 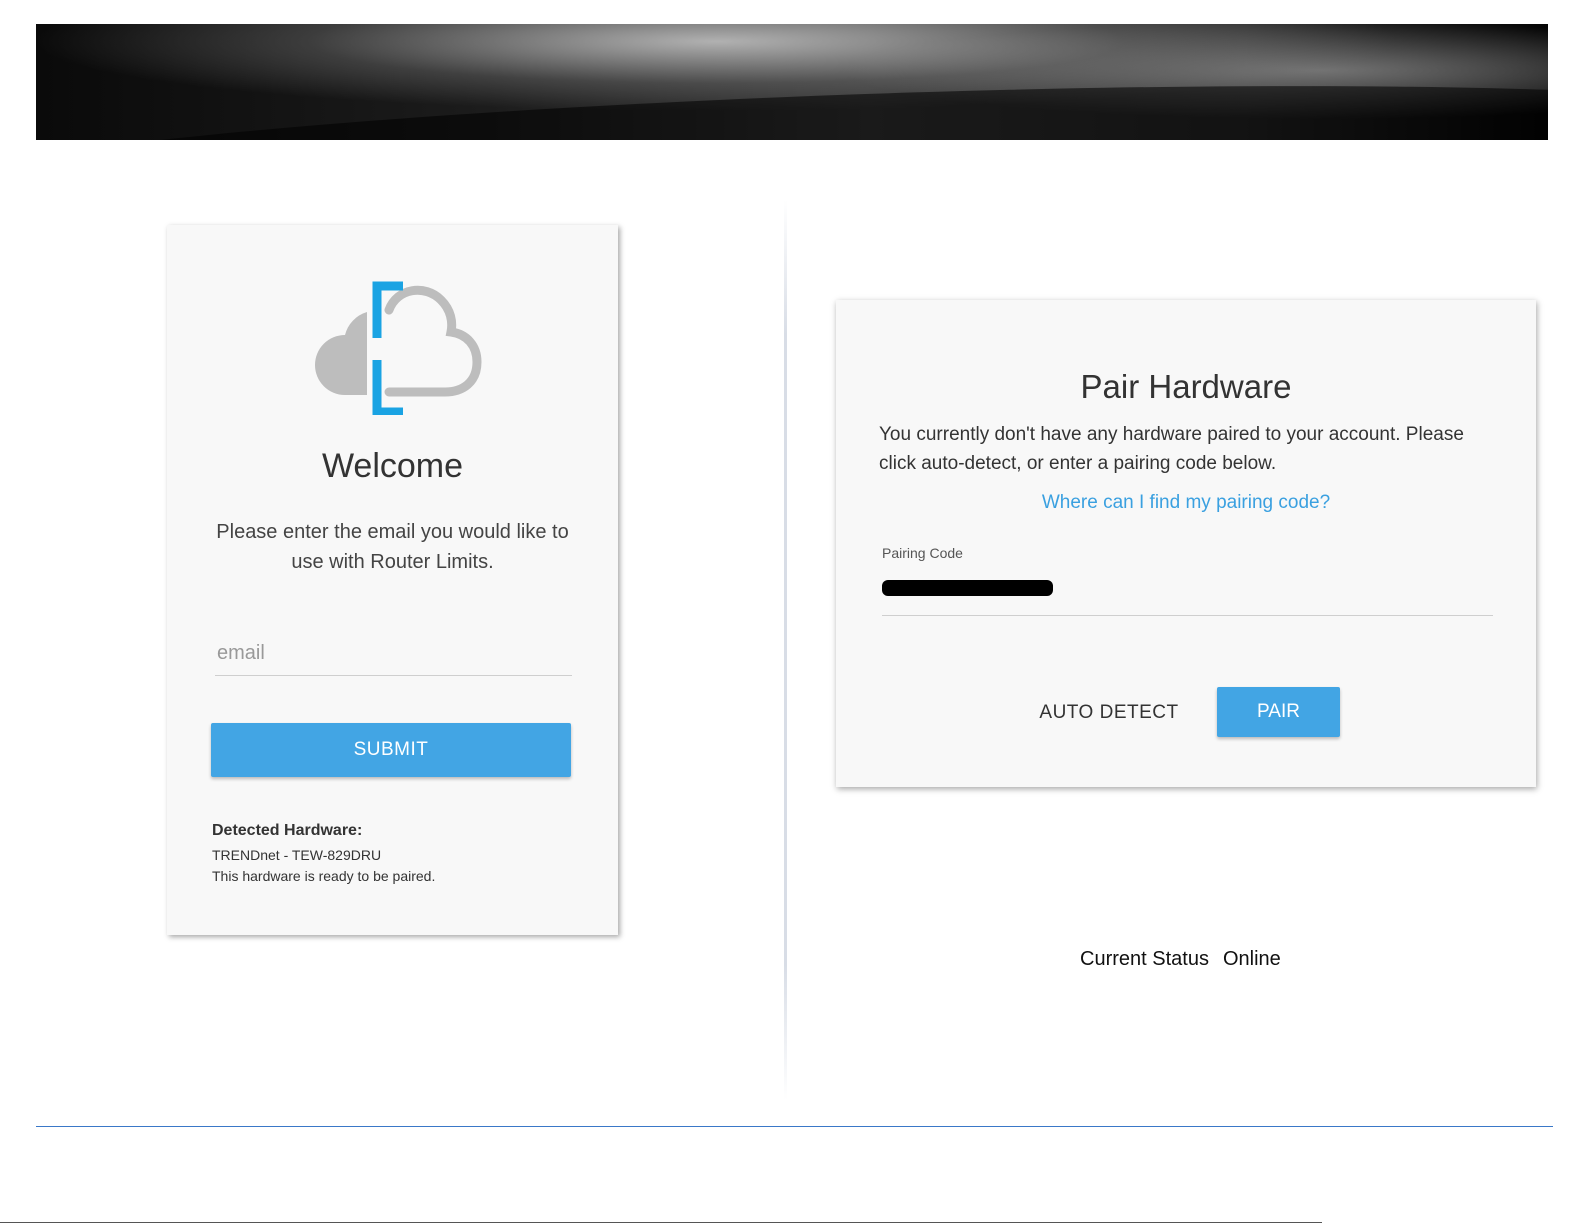 What do you see at coordinates (1109, 713) in the screenshot?
I see `auto-detect-button: AUTO DETECT` at bounding box center [1109, 713].